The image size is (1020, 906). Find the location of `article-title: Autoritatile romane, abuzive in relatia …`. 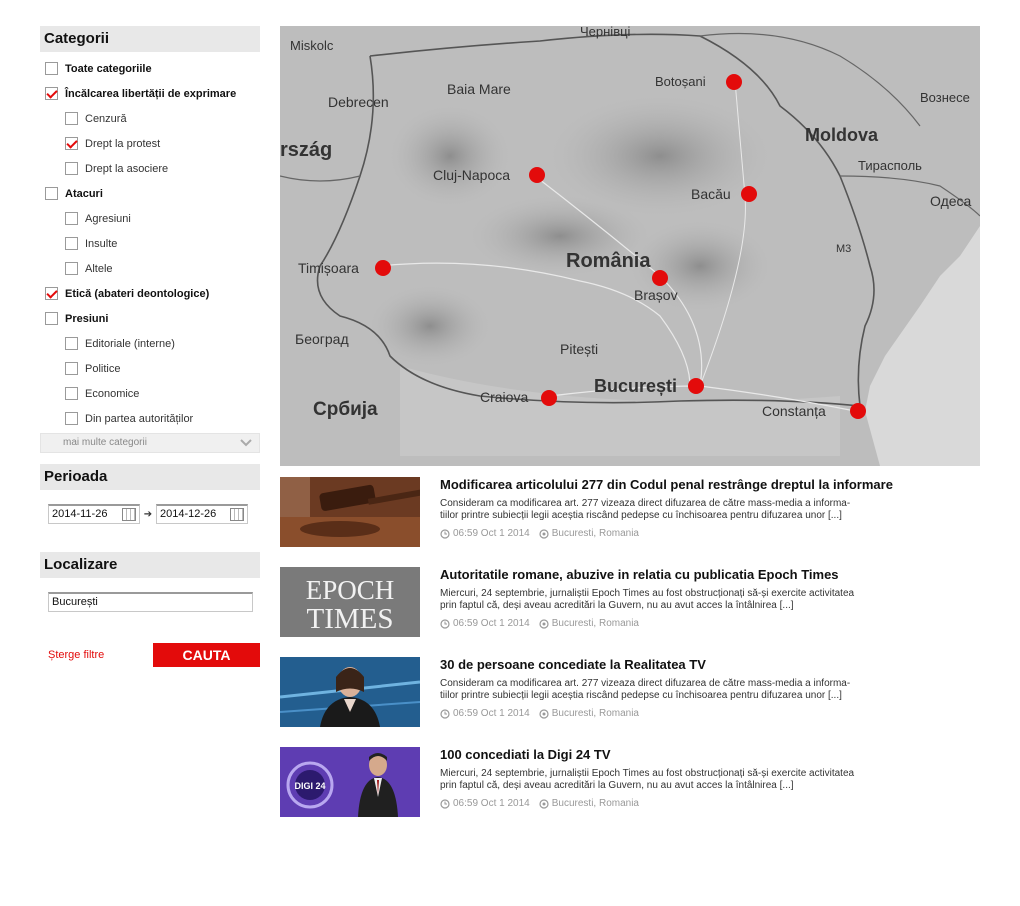

article-title: Autoritatile romane, abuzive in relatia … is located at coordinates (710, 574).